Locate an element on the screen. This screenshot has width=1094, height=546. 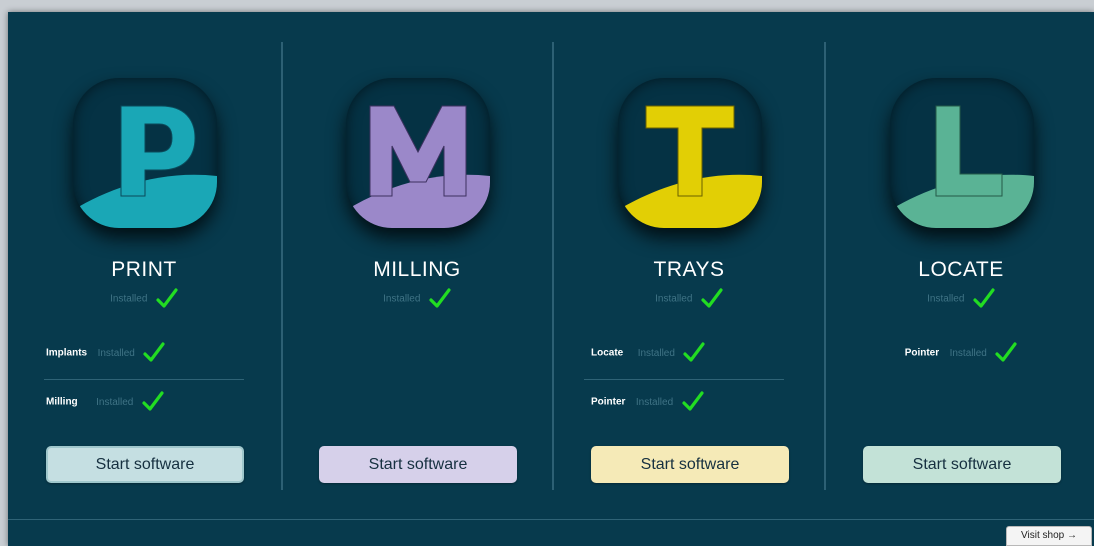
footer-divider is located at coordinates (551, 519).